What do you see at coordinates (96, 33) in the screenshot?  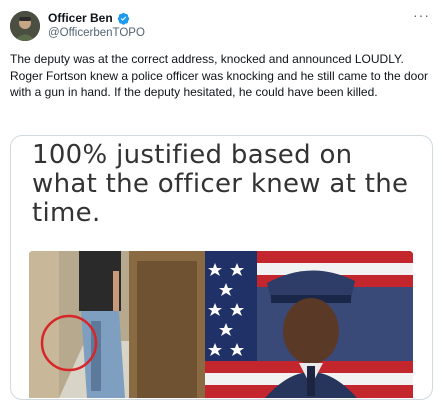 I see `author-handle: @OfficerbenTOPO` at bounding box center [96, 33].